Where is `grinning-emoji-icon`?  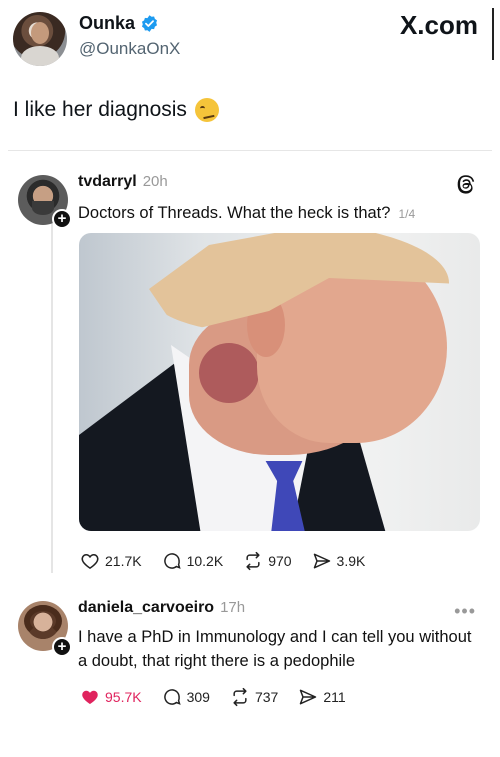
grinning-emoji-icon is located at coordinates (206, 110).